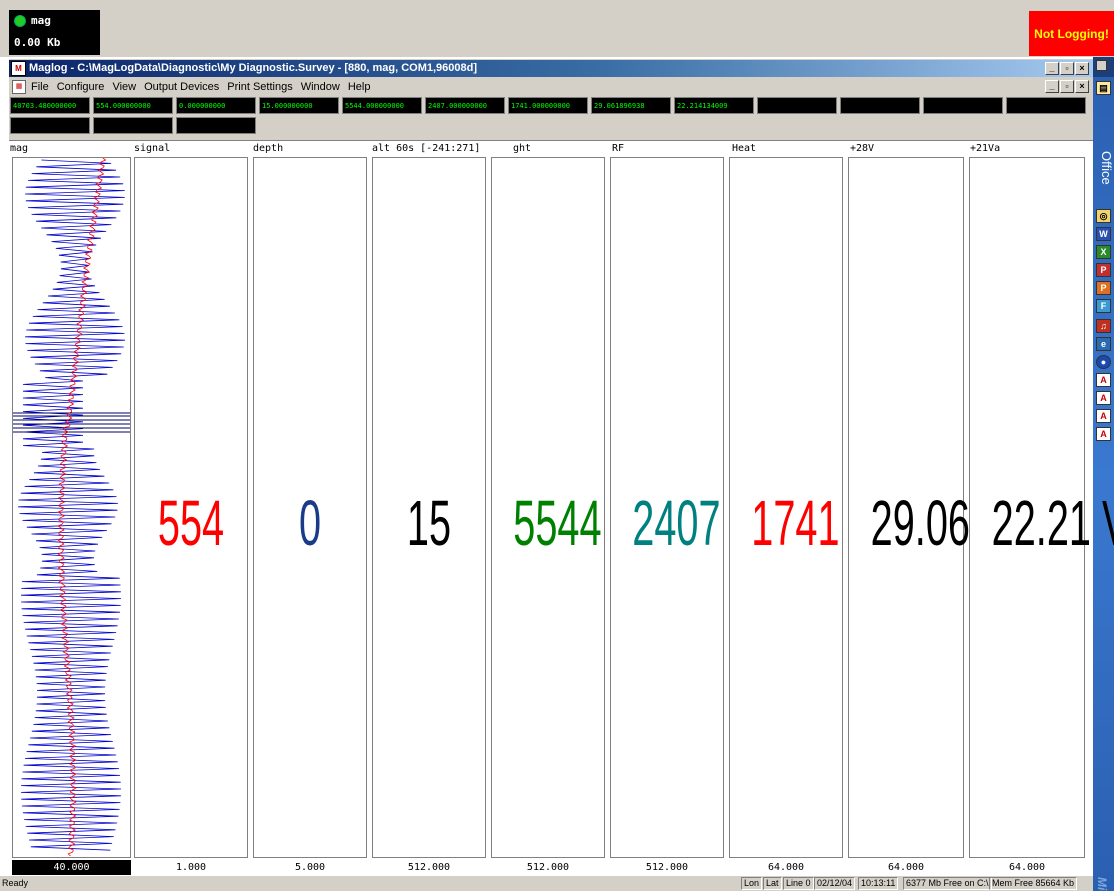 This screenshot has width=1114, height=891. Describe the element at coordinates (985, 148) in the screenshot. I see `track-label-21va: +21Va` at that location.